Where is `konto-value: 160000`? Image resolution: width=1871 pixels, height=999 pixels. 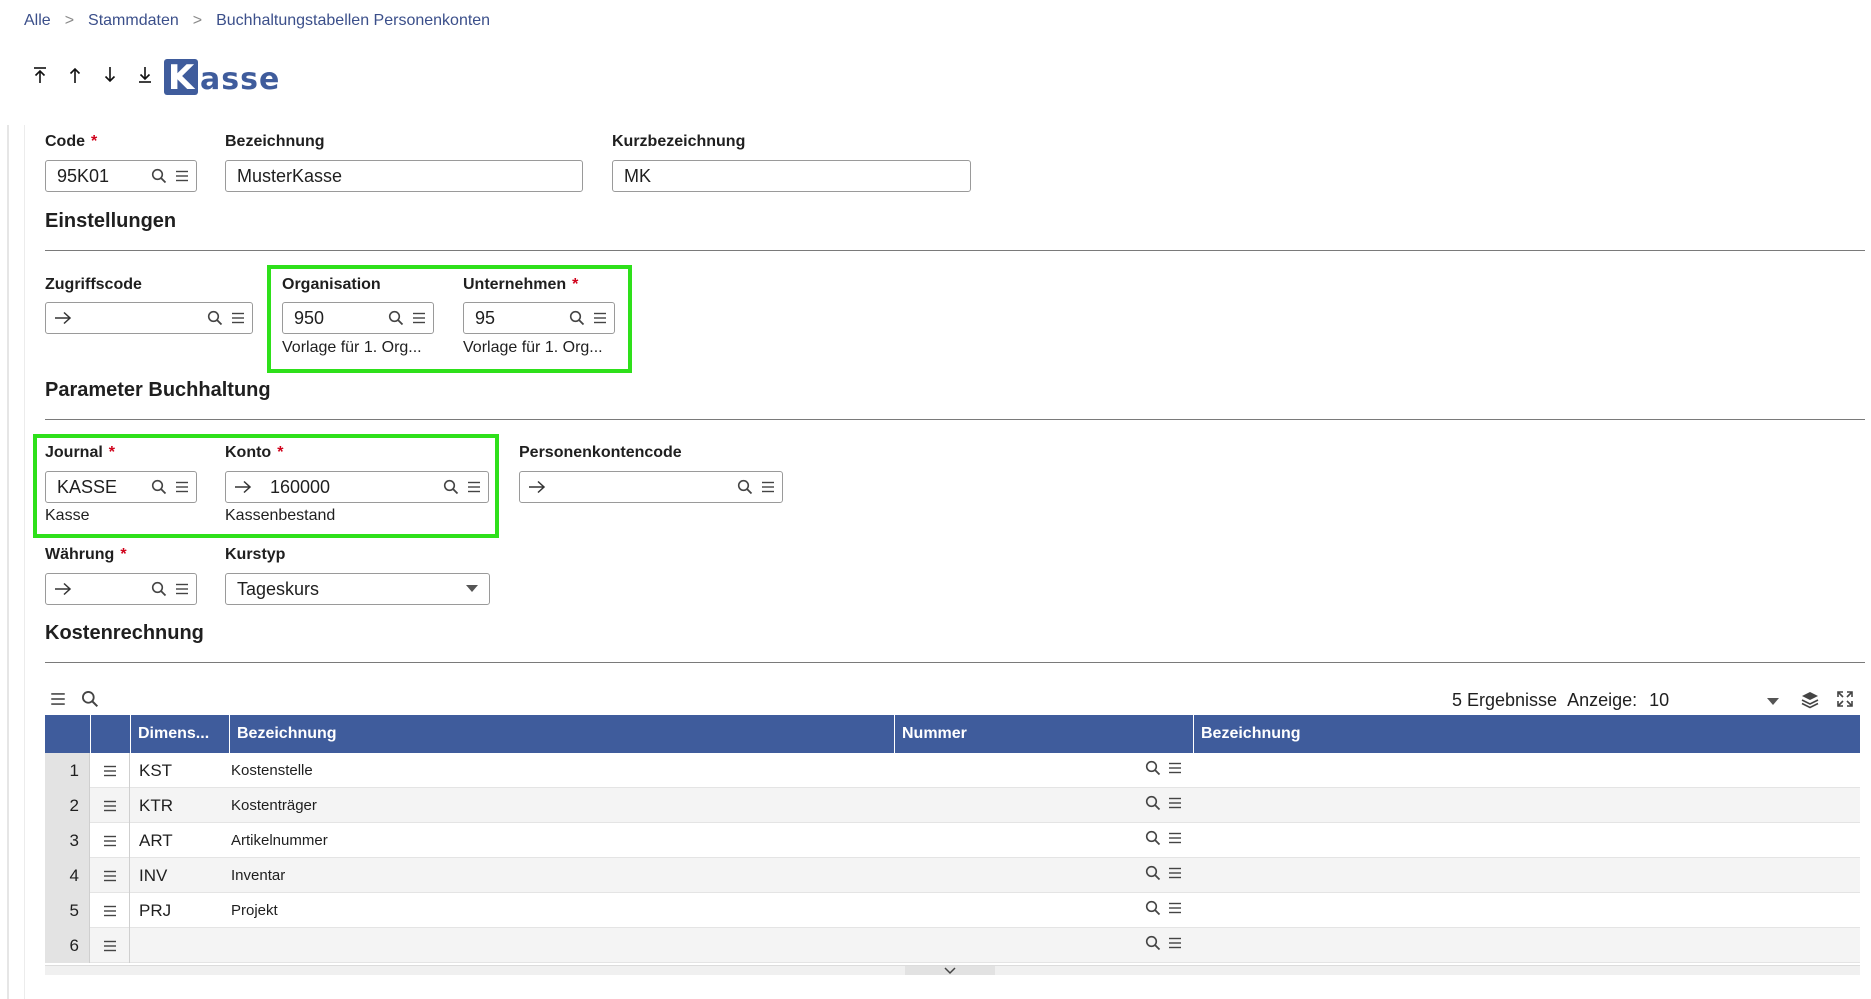
konto-value: 160000 is located at coordinates (348, 487).